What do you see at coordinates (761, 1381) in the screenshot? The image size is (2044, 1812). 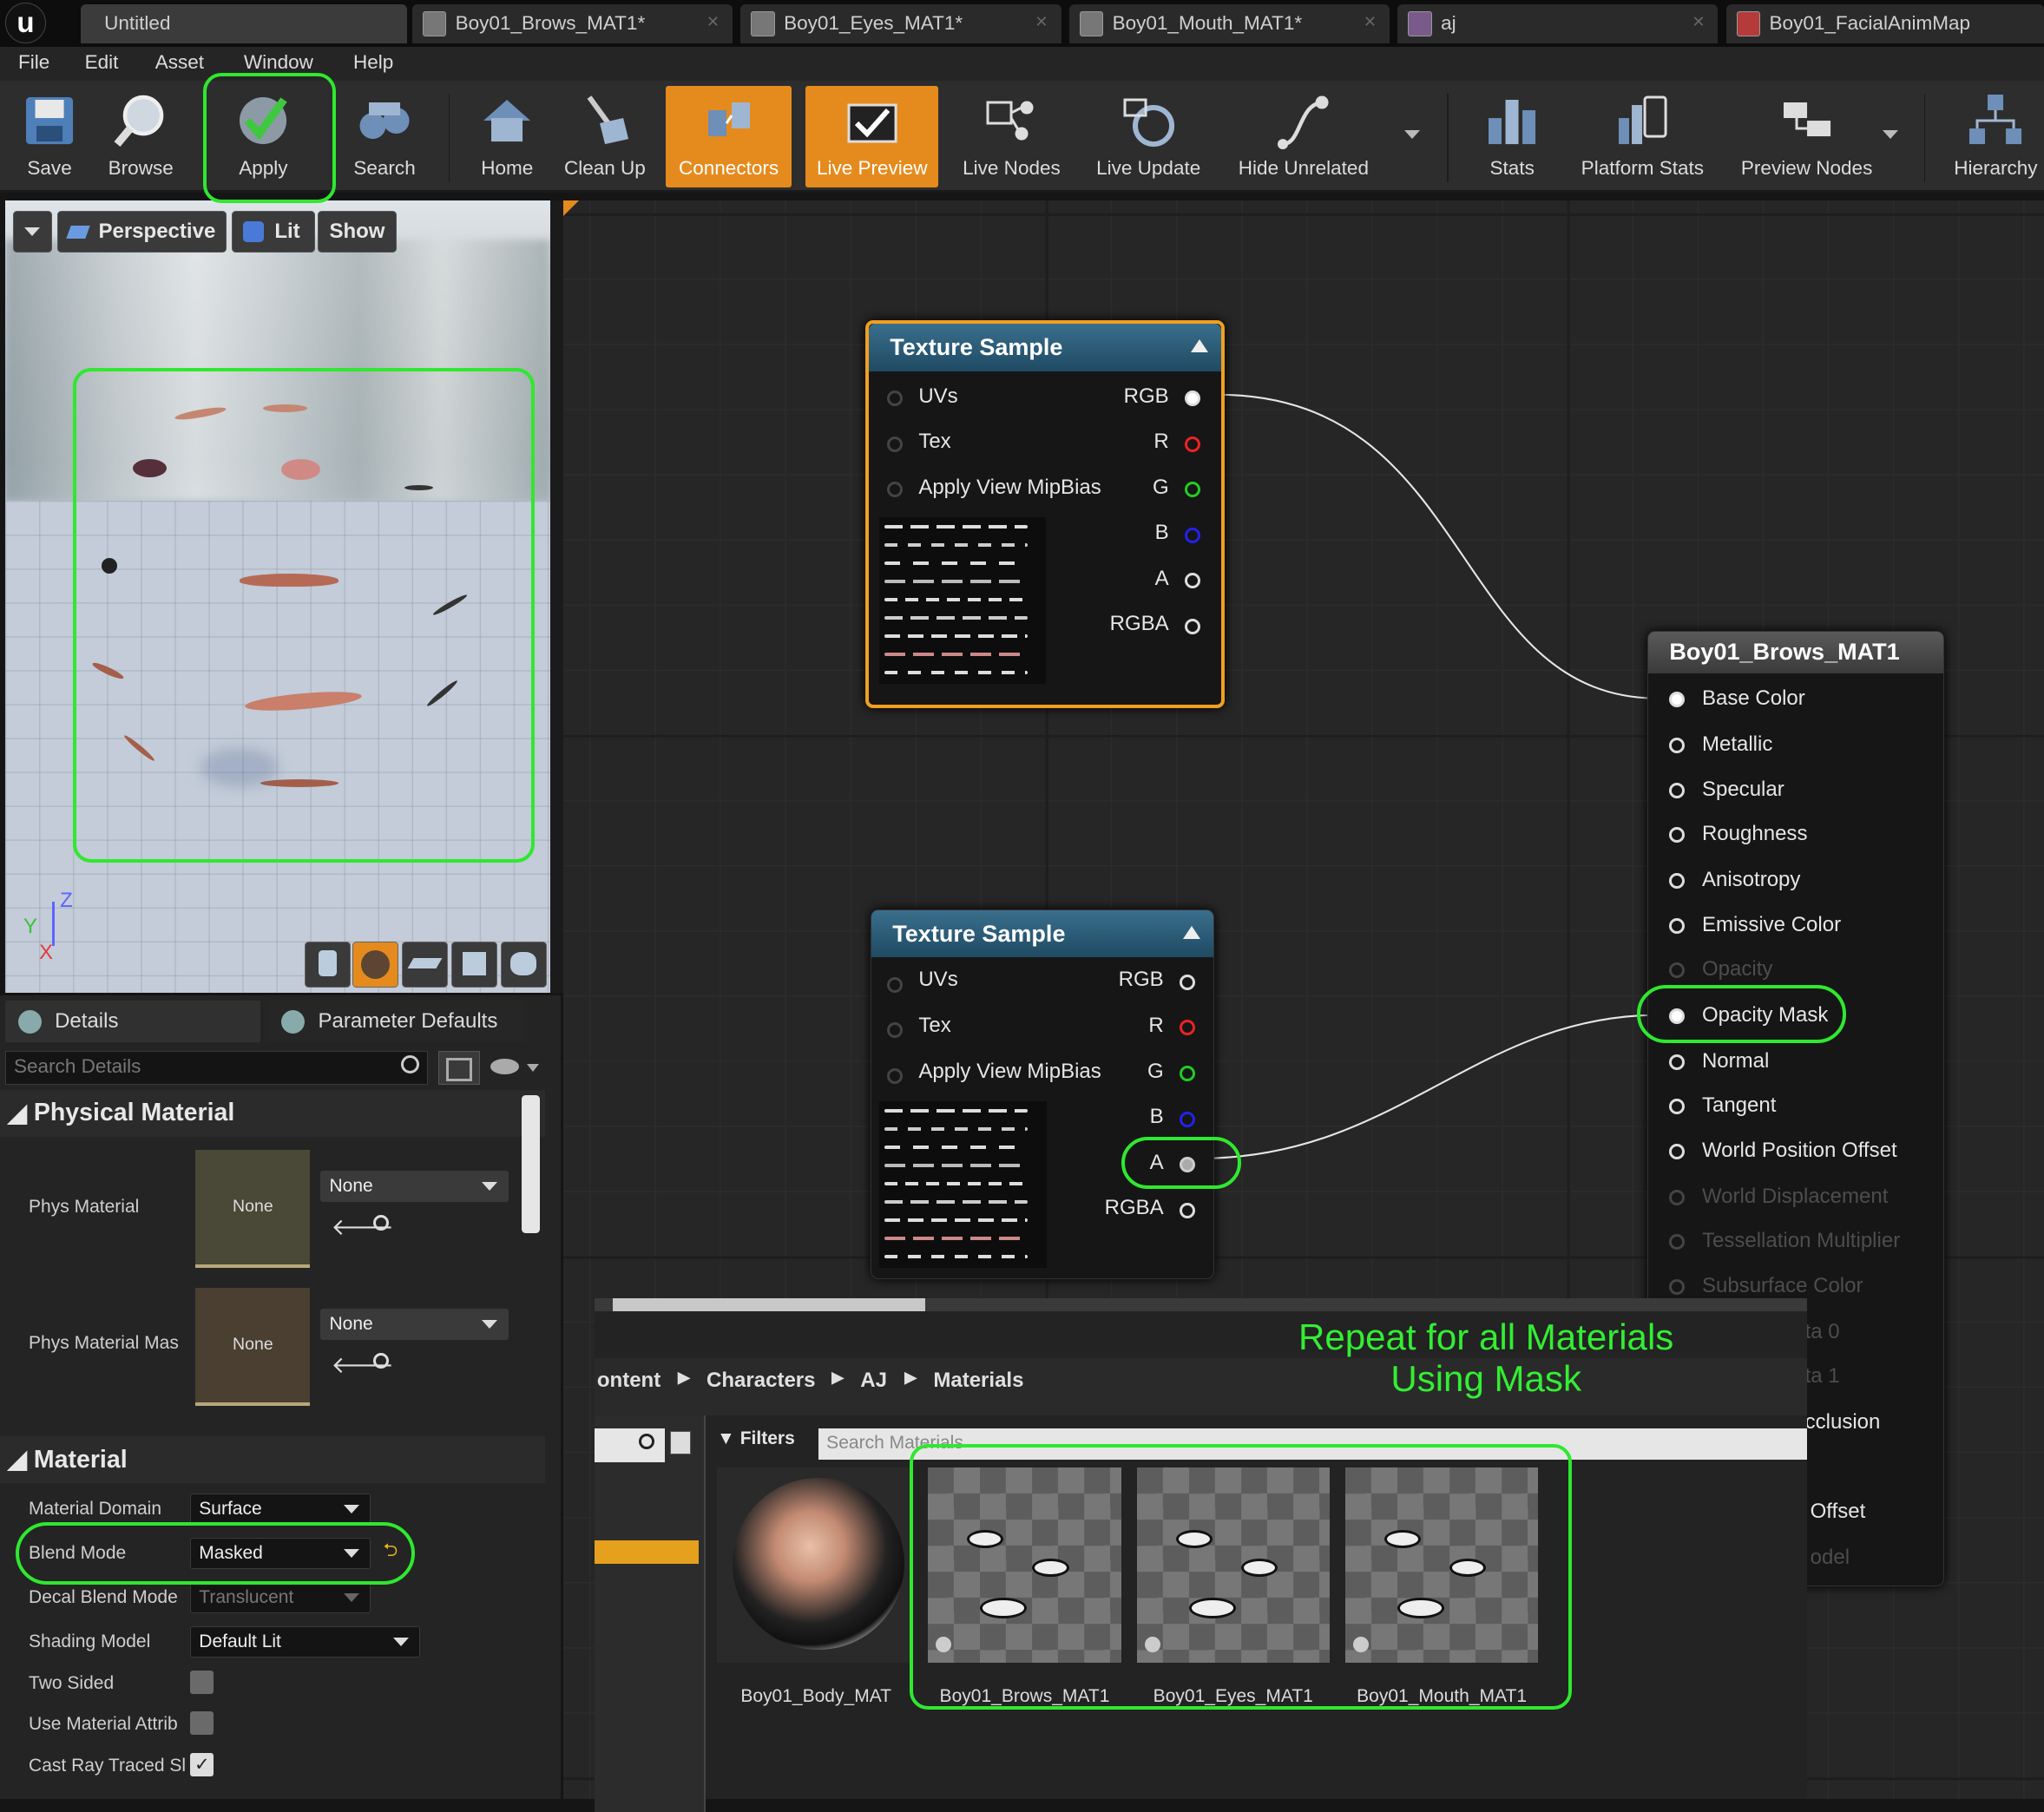 I see `breadcrumb-characters: Characters` at bounding box center [761, 1381].